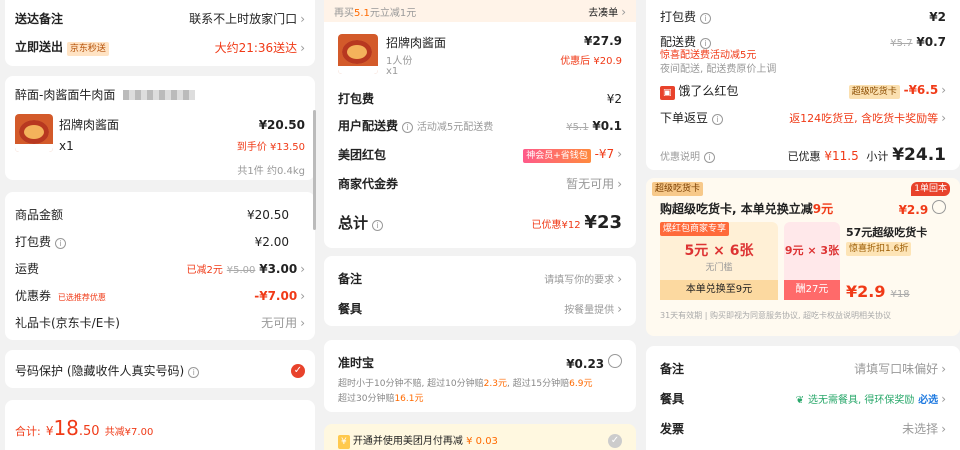  What do you see at coordinates (241, 270) in the screenshot?
I see `shipping-original: ¥5.00` at bounding box center [241, 270].